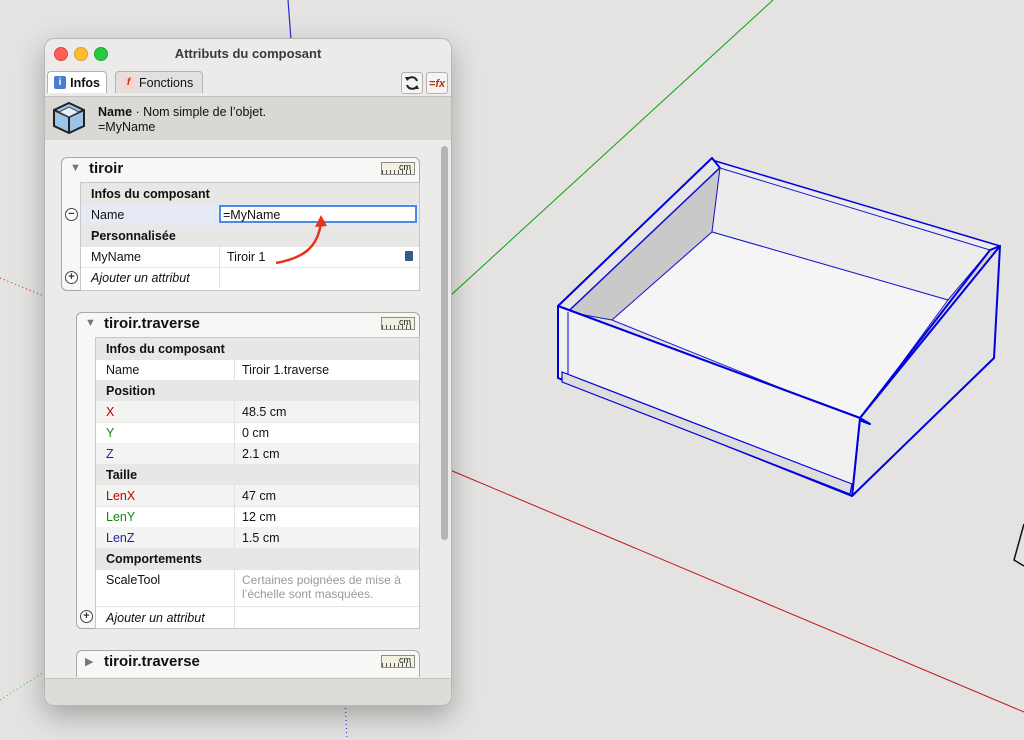  I want to click on tab-bar: i Infos f Fonctions =fx, so click(248, 82).